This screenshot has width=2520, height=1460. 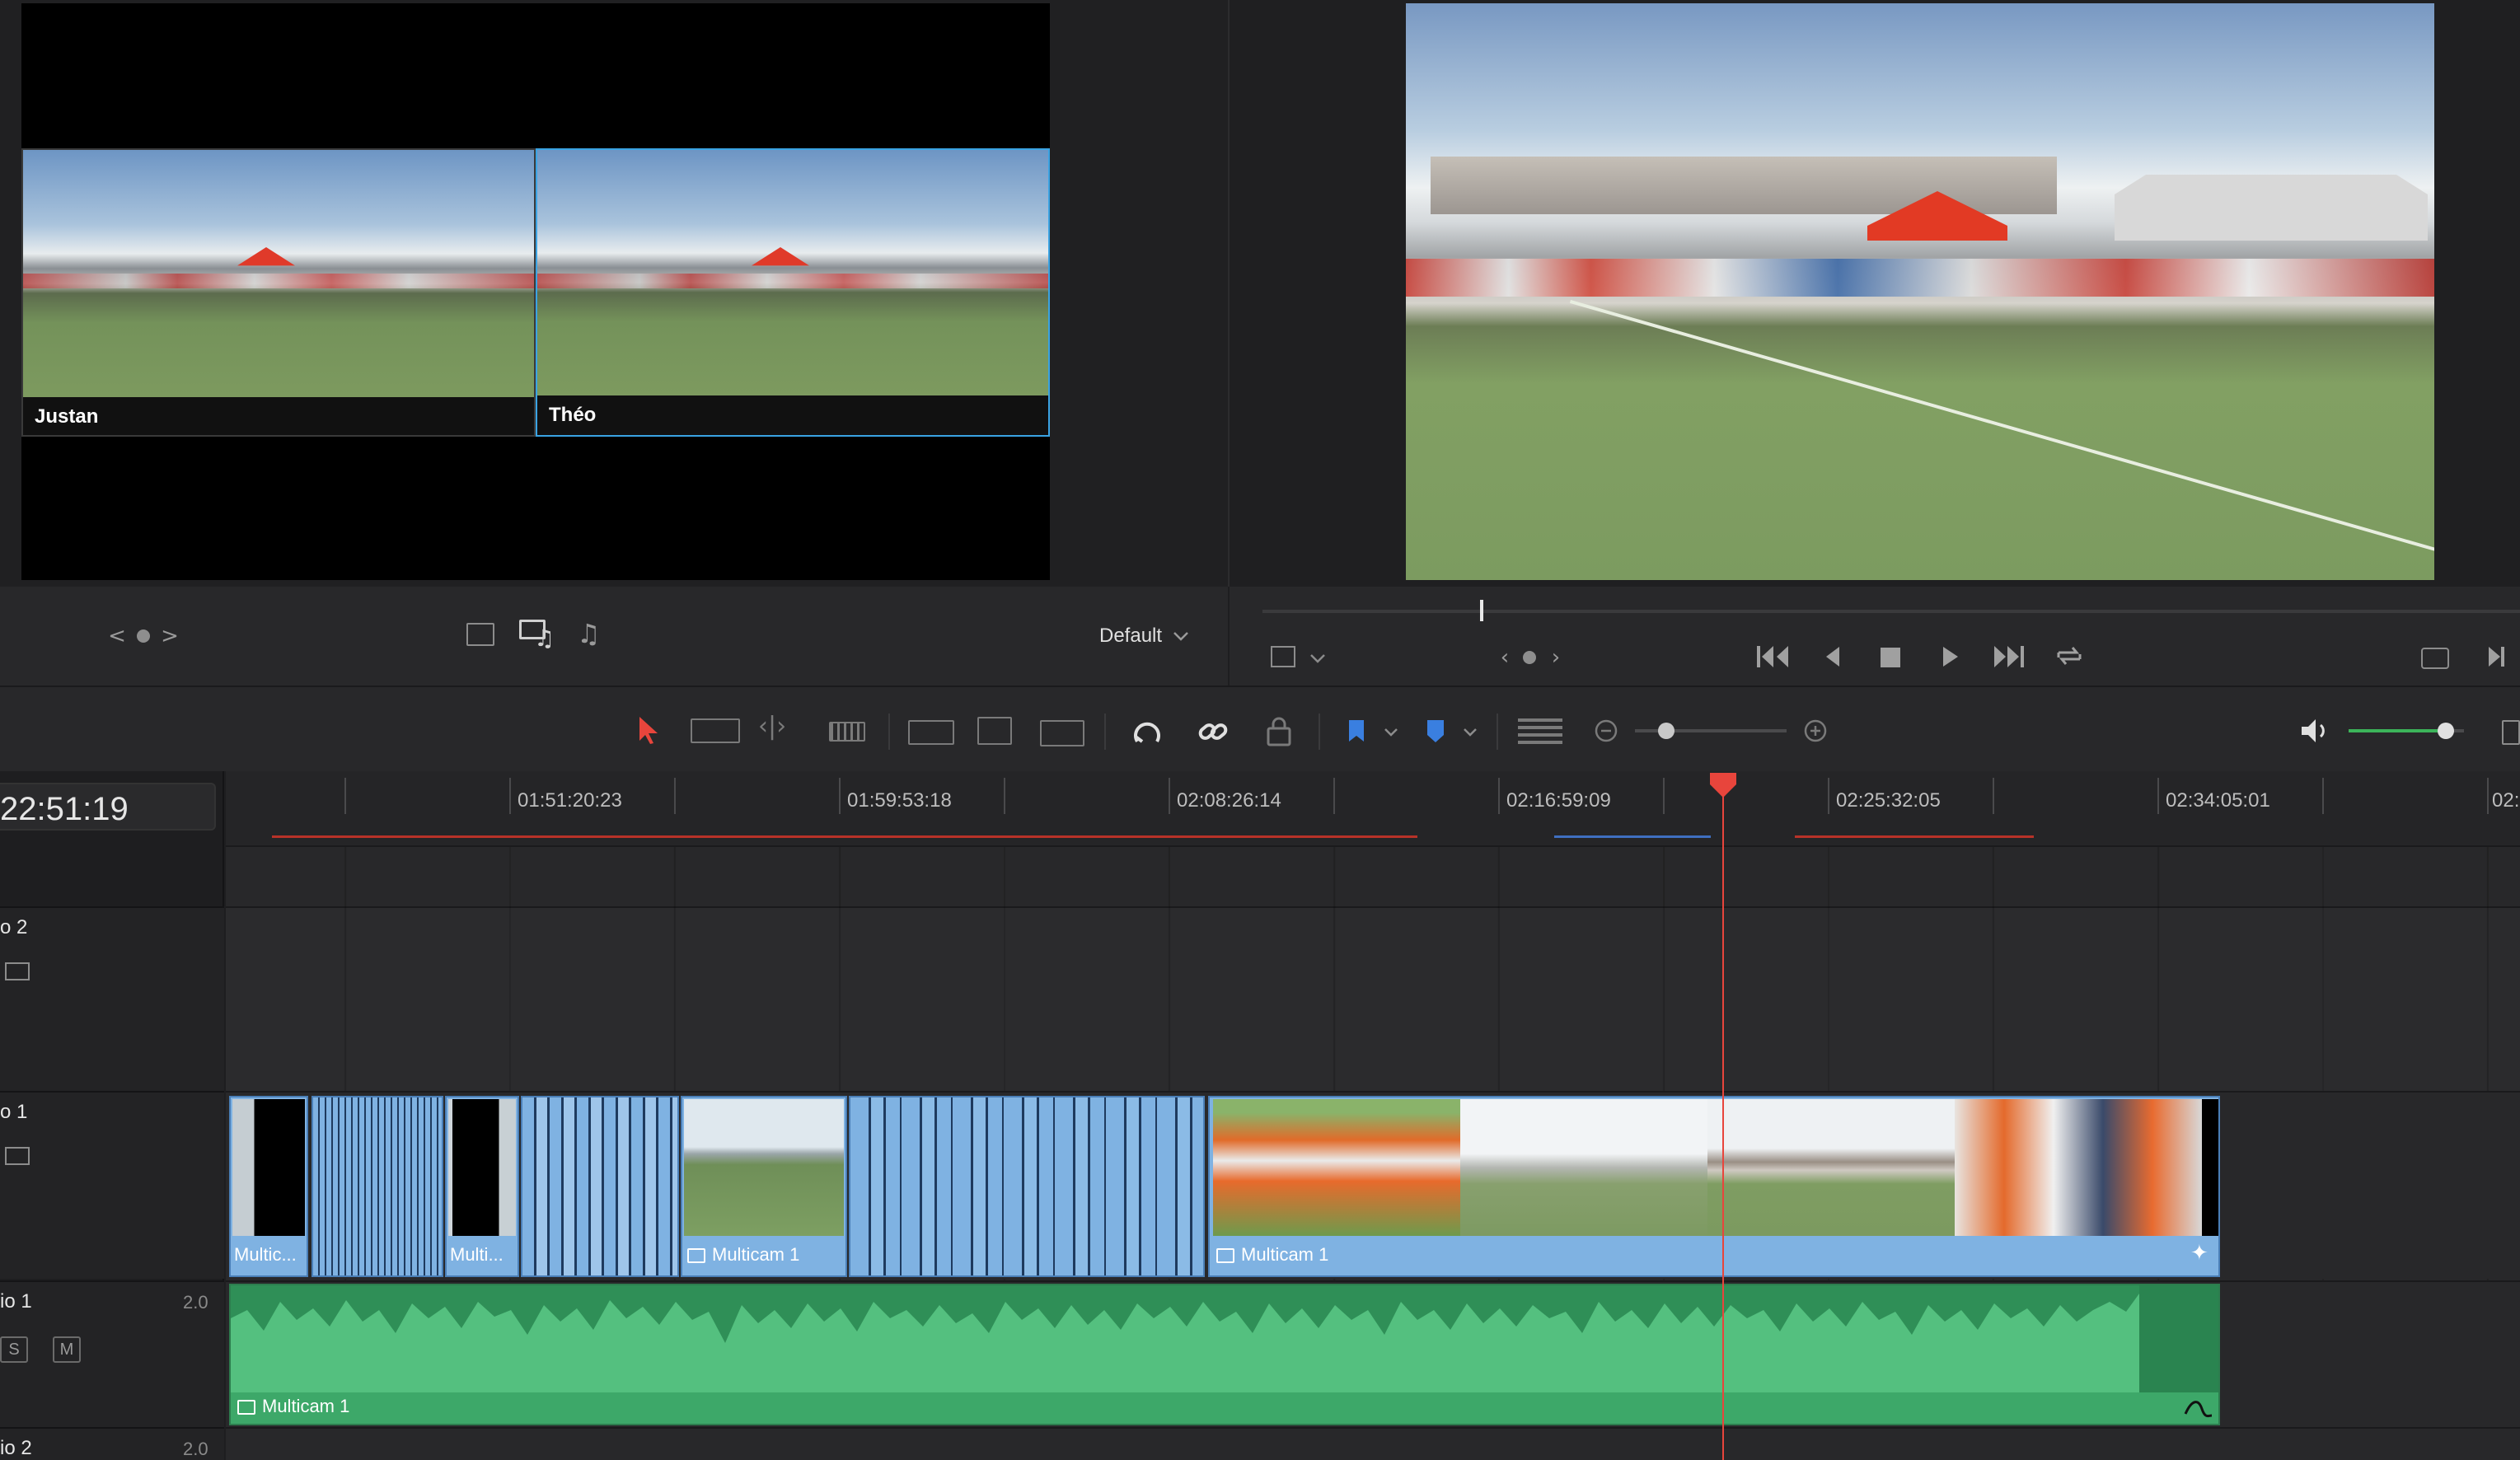 I want to click on track-header-audio2: io 2 2.0, so click(x=112, y=1443).